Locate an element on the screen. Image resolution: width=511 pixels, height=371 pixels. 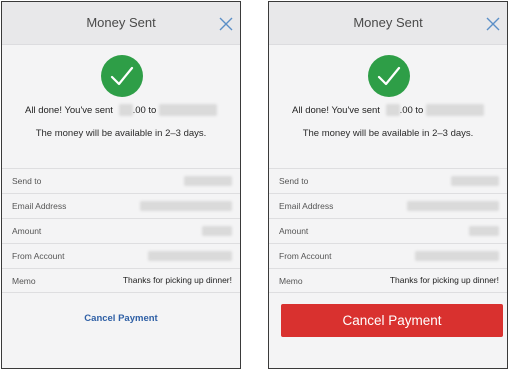
cancel-payment-link: Cancel Payment is located at coordinates (121, 318).